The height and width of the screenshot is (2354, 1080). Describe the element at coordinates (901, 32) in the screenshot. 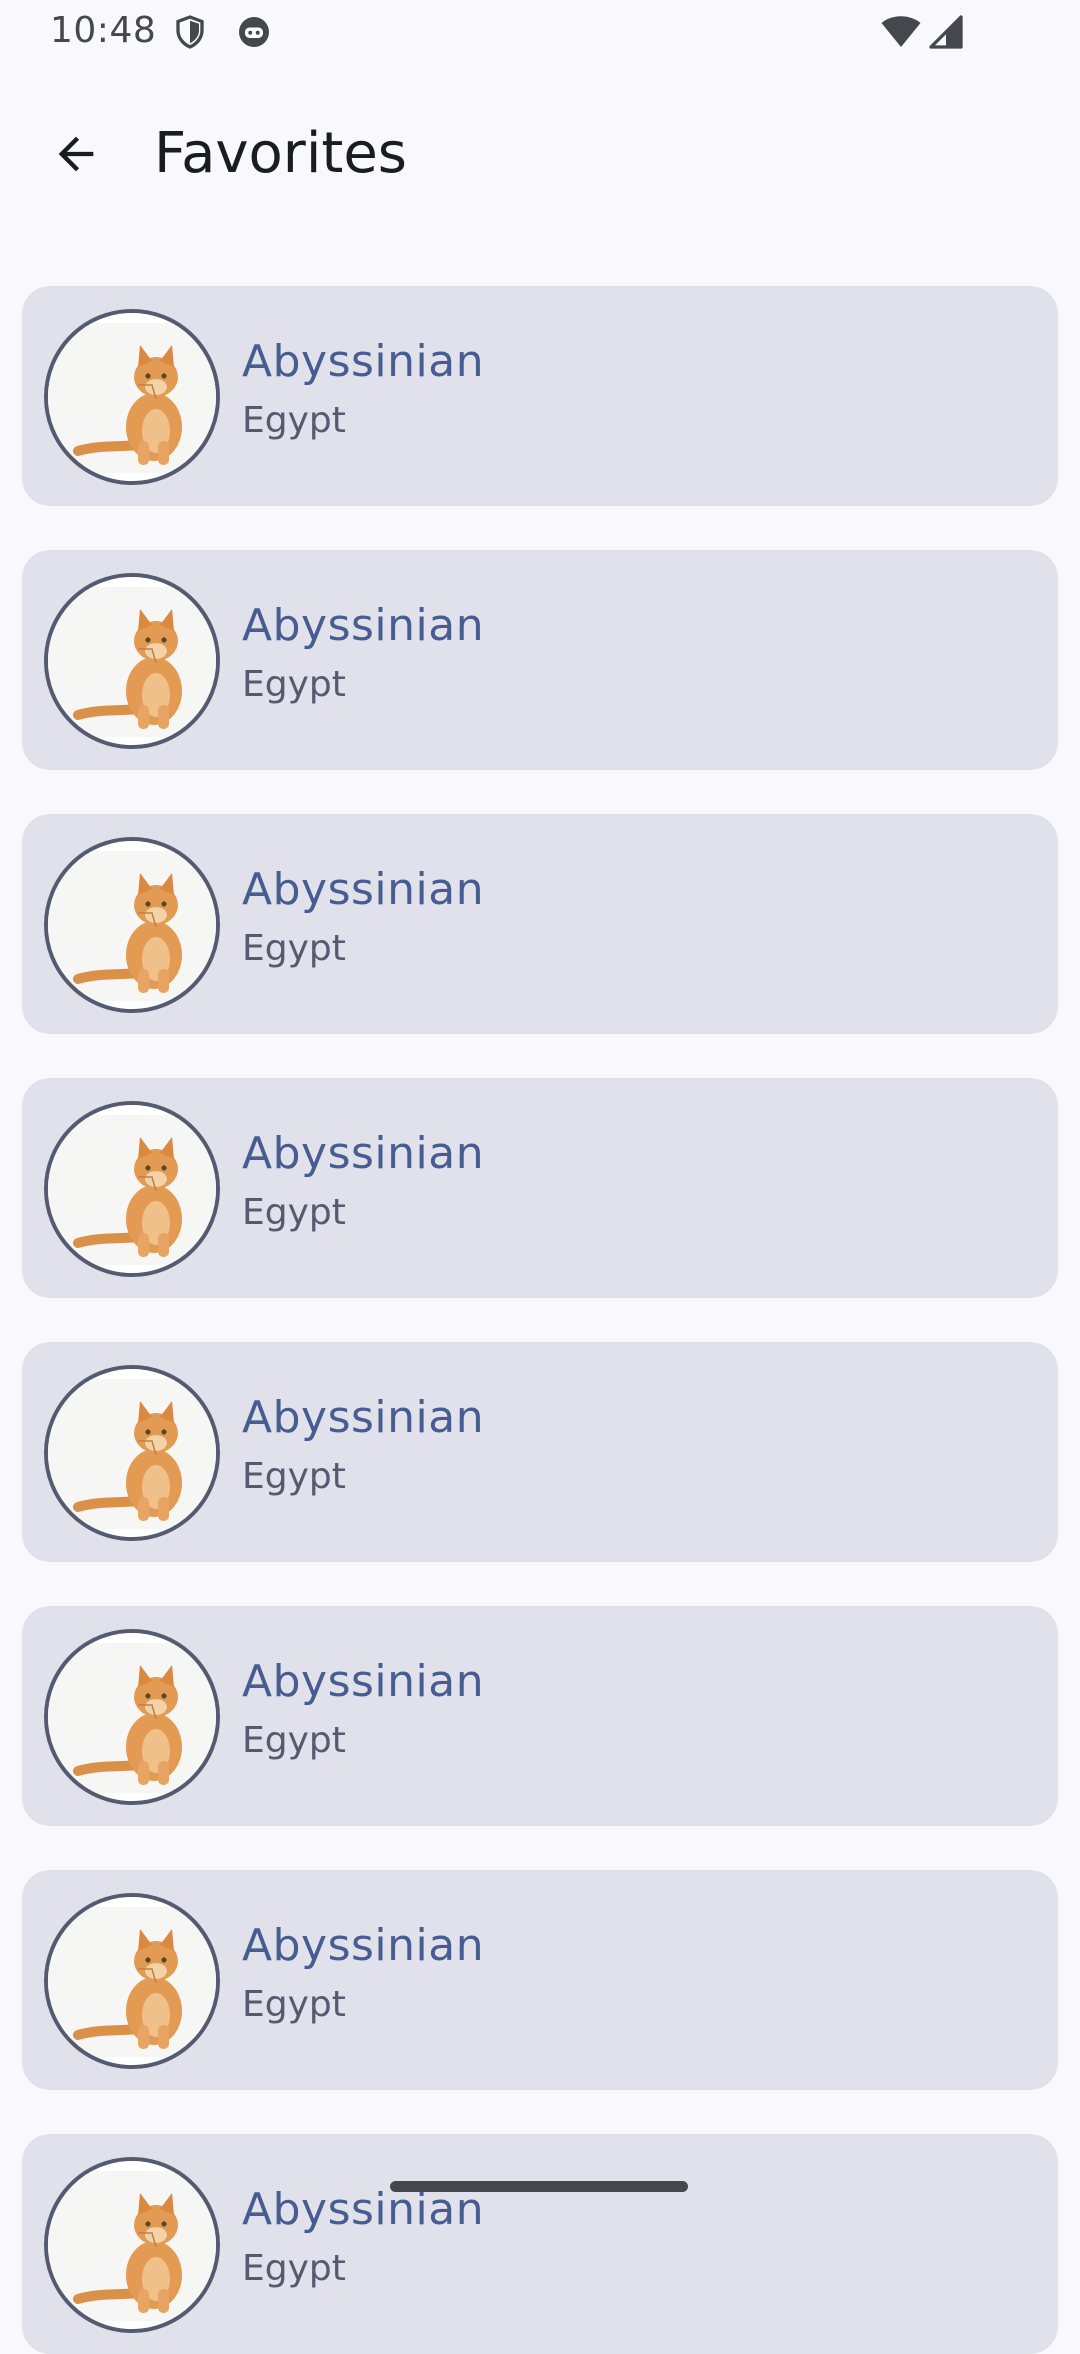

I see `wifi-icon` at that location.